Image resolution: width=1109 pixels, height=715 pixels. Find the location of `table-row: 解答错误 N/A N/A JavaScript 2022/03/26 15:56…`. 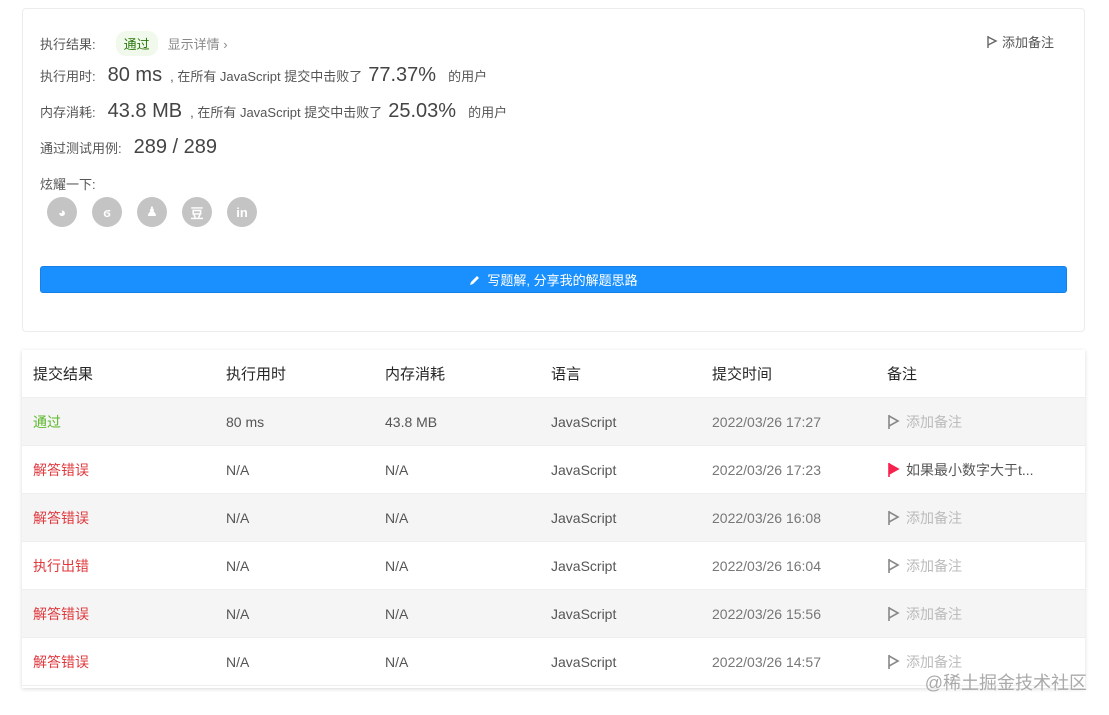

table-row: 解答错误 N/A N/A JavaScript 2022/03/26 15:56… is located at coordinates (553, 614).